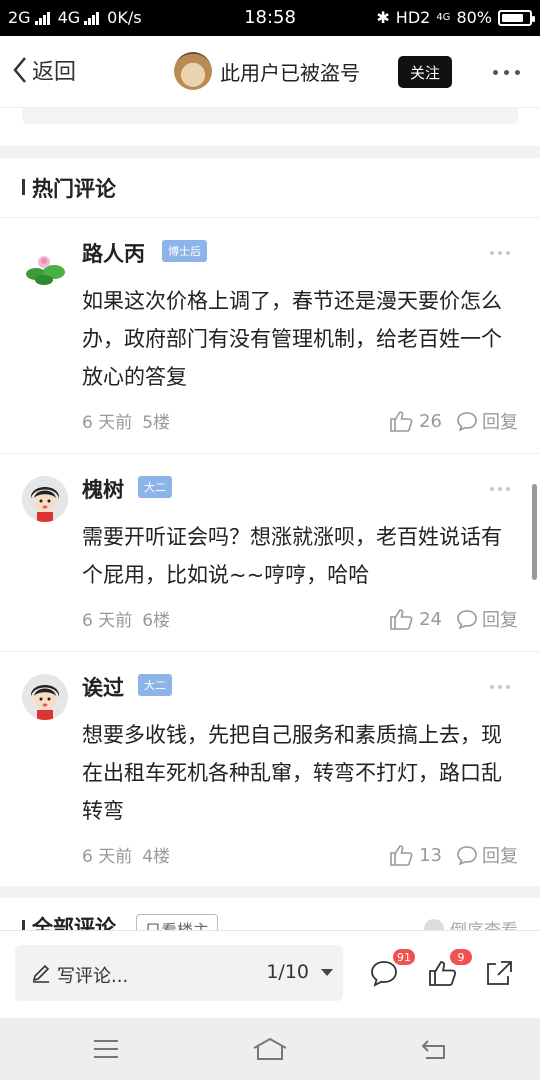  I want to click on all-comments-header: 全部评论 只看楼主 倒序查看, so click(270, 914).